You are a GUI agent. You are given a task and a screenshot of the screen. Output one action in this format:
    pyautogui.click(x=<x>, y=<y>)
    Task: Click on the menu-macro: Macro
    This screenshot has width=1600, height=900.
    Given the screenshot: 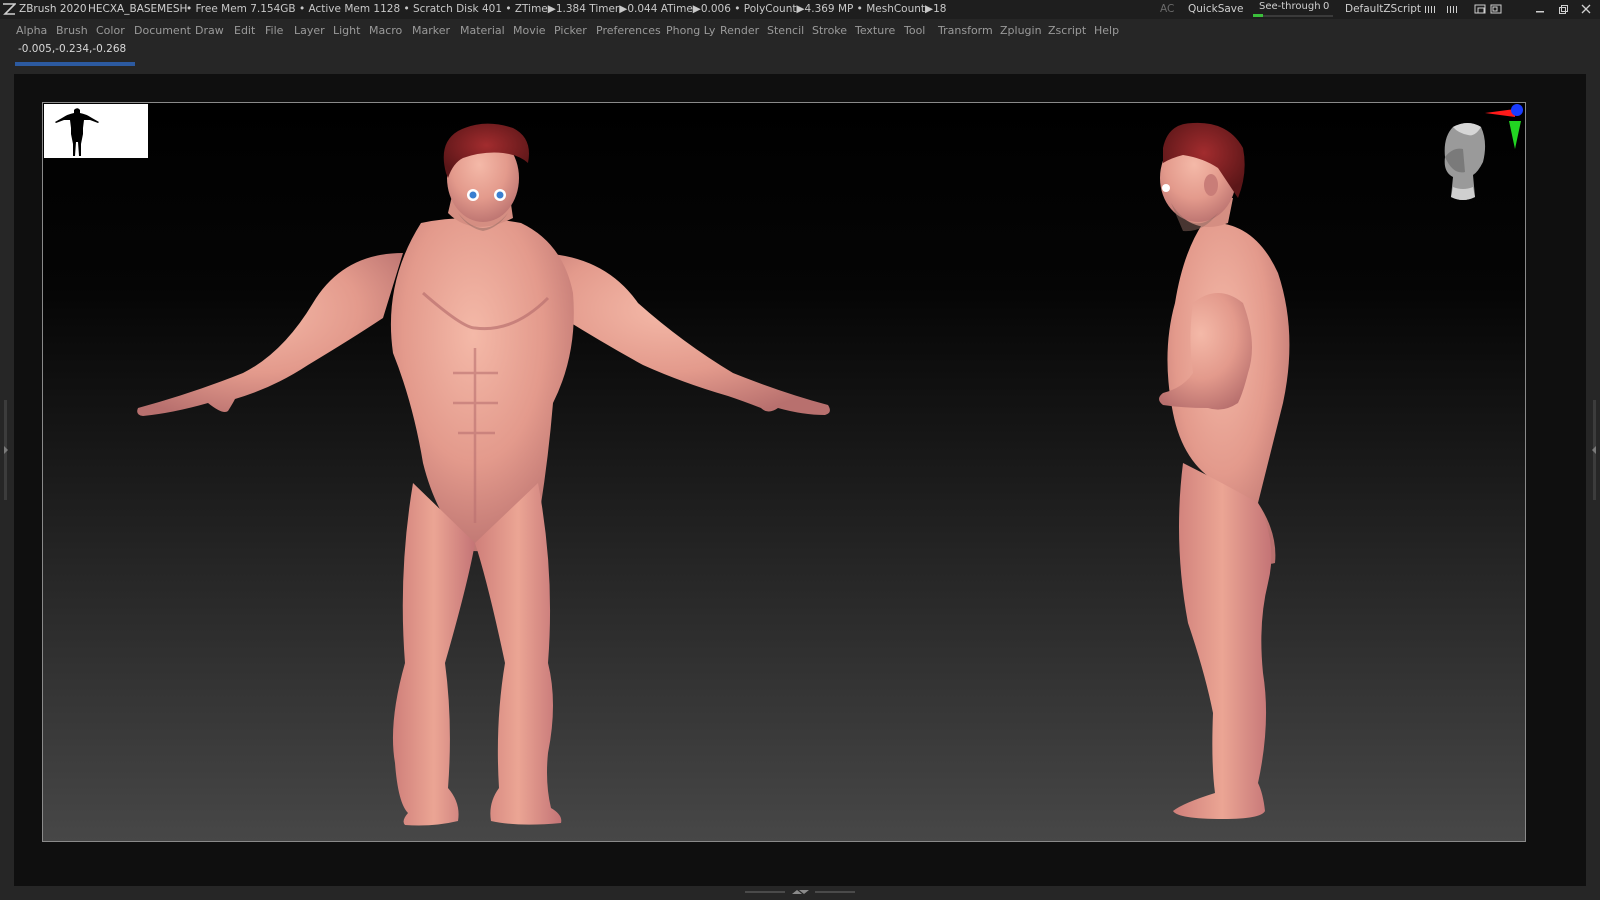 What is the action you would take?
    pyautogui.click(x=385, y=30)
    